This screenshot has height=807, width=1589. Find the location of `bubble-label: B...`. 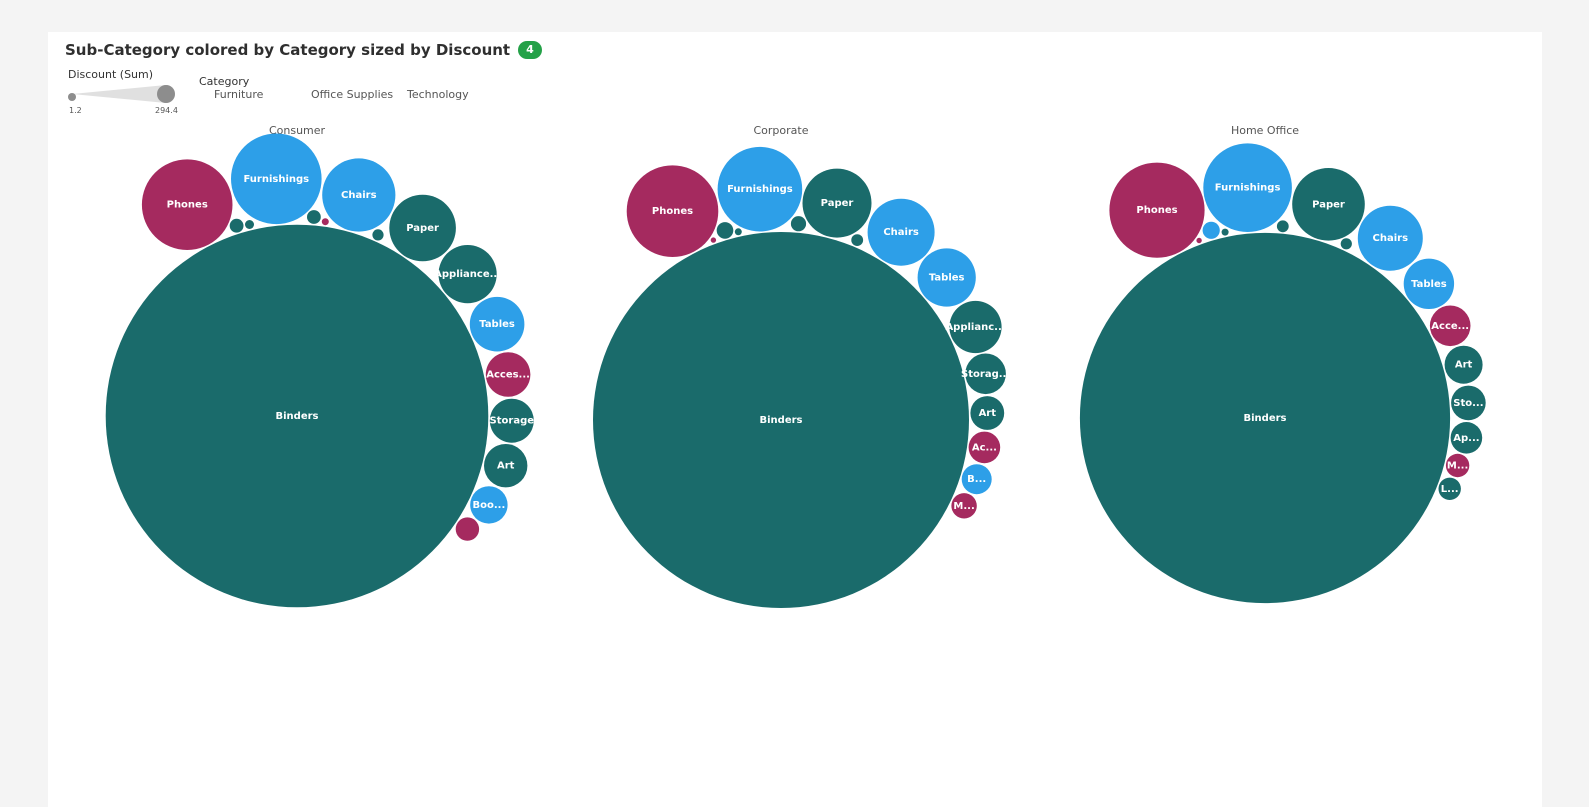

bubble-label: B... is located at coordinates (976, 479).